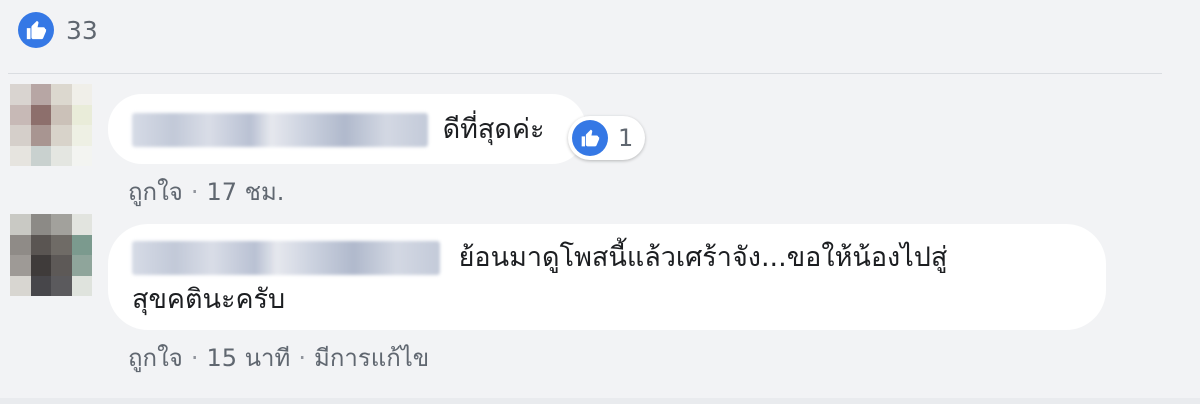 This screenshot has height=404, width=1200. Describe the element at coordinates (600, 401) in the screenshot. I see `bottom-border` at that location.